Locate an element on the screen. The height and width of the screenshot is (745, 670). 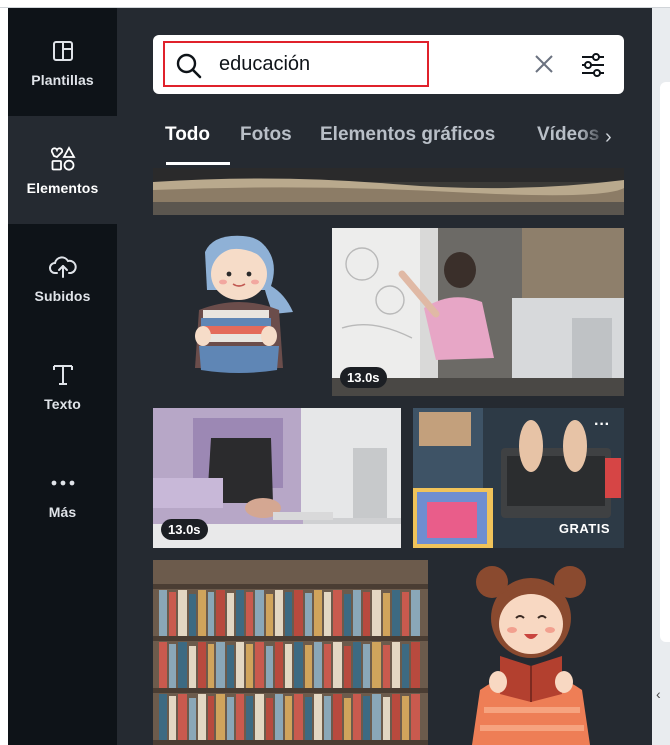
rail-item-plantillas: Plantillas is located at coordinates (62, 62).